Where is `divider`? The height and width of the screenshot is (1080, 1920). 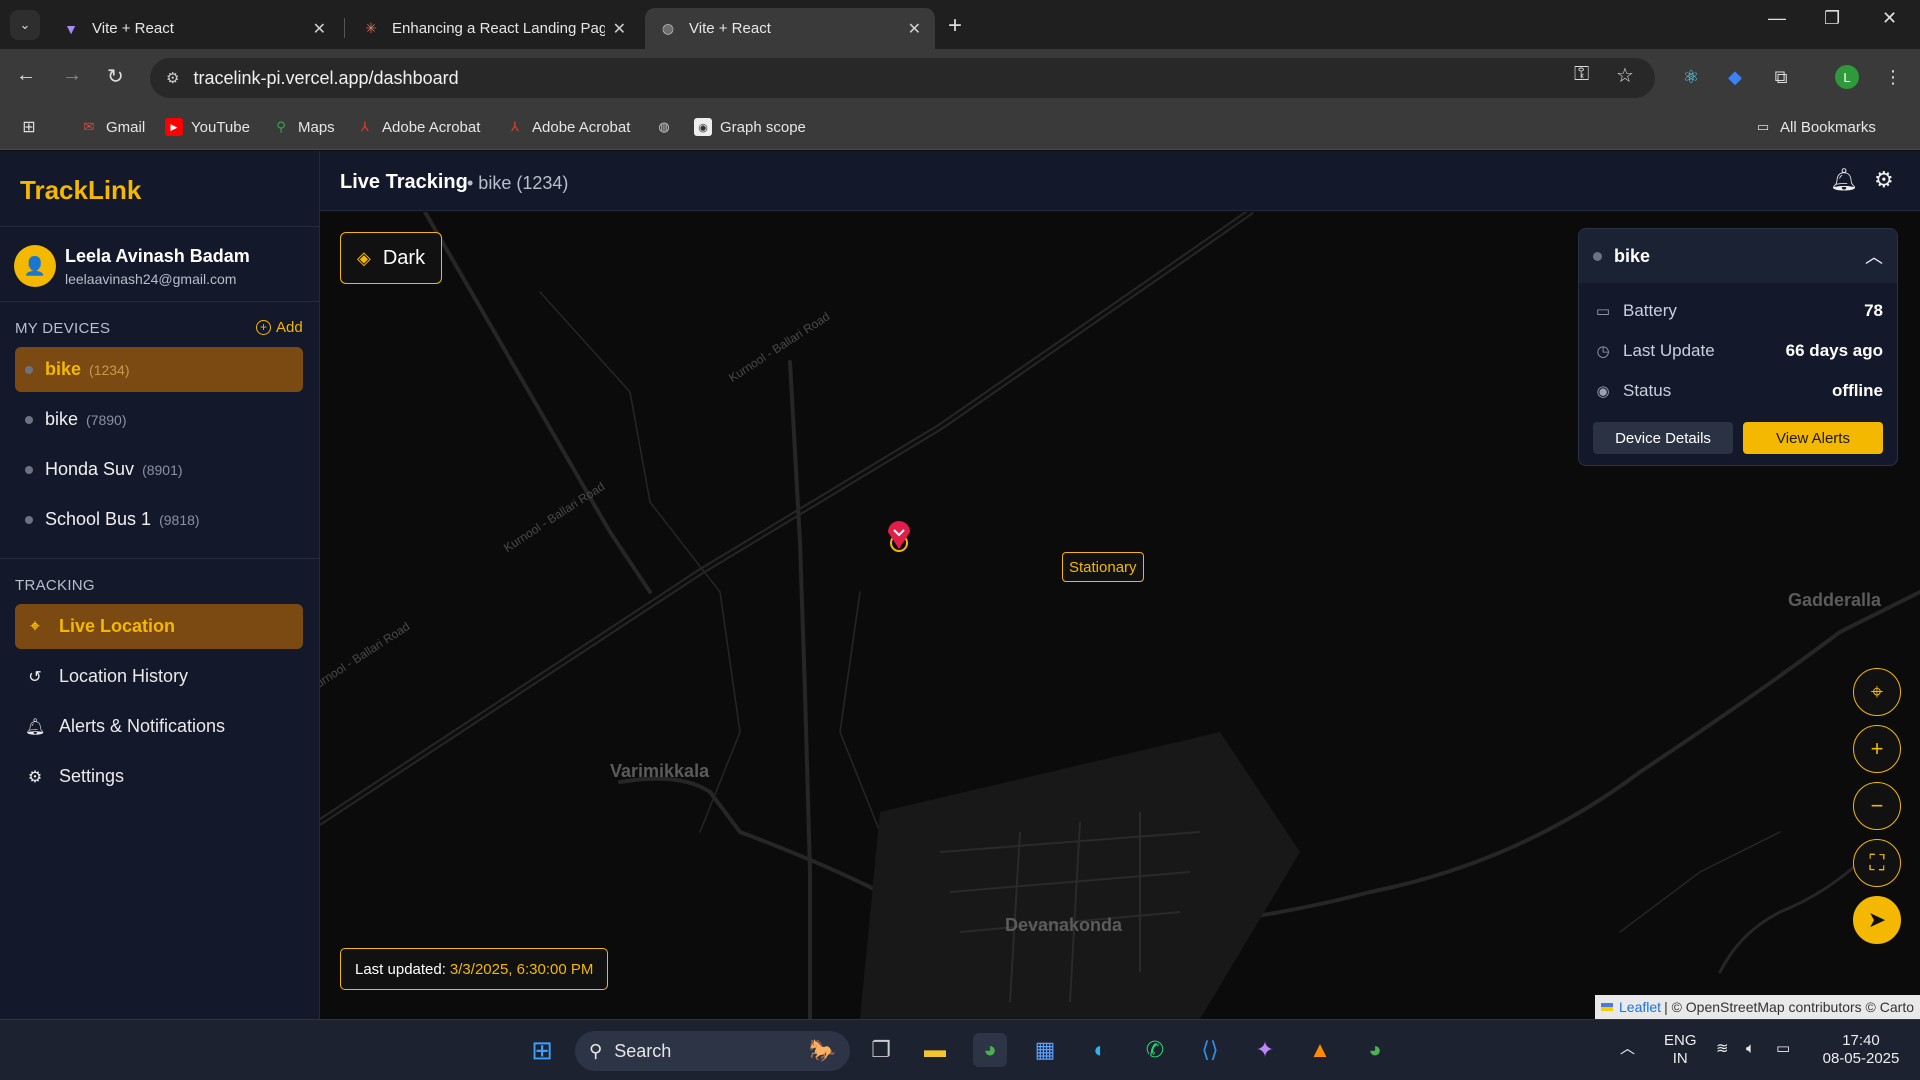
divider is located at coordinates (160, 226).